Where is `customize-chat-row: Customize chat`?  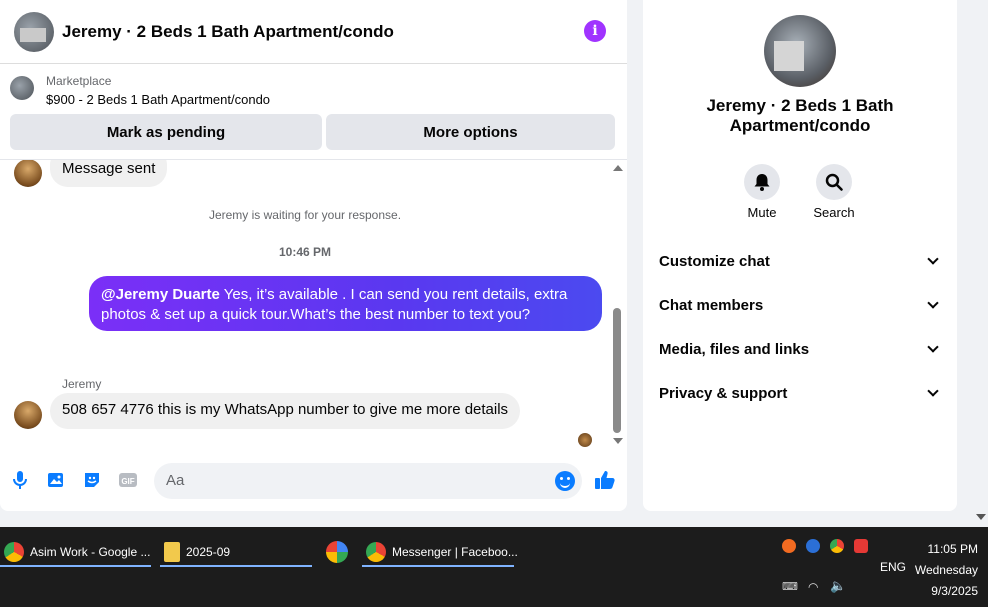
customize-chat-row: Customize chat is located at coordinates (801, 261).